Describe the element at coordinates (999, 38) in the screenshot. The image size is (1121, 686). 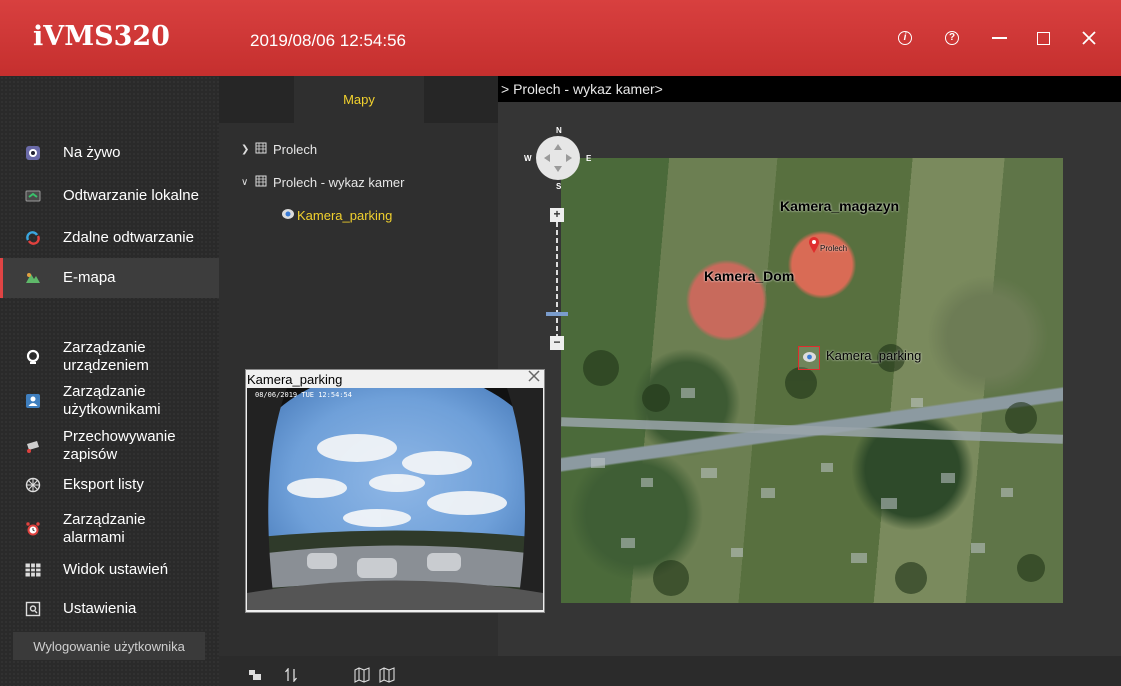
I see `minimize-icon` at that location.